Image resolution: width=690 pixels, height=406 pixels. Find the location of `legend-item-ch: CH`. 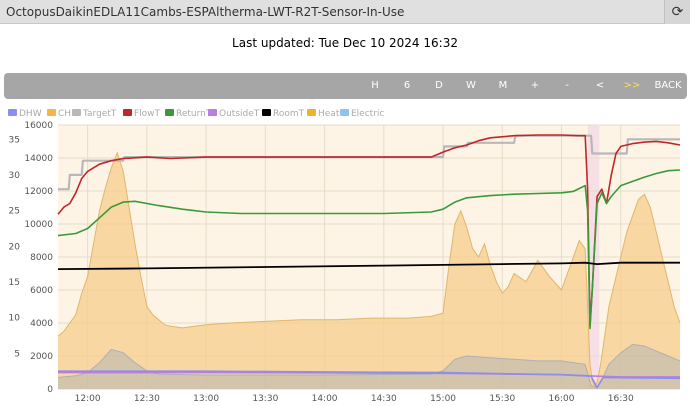

legend-item-ch: CH is located at coordinates (59, 114).